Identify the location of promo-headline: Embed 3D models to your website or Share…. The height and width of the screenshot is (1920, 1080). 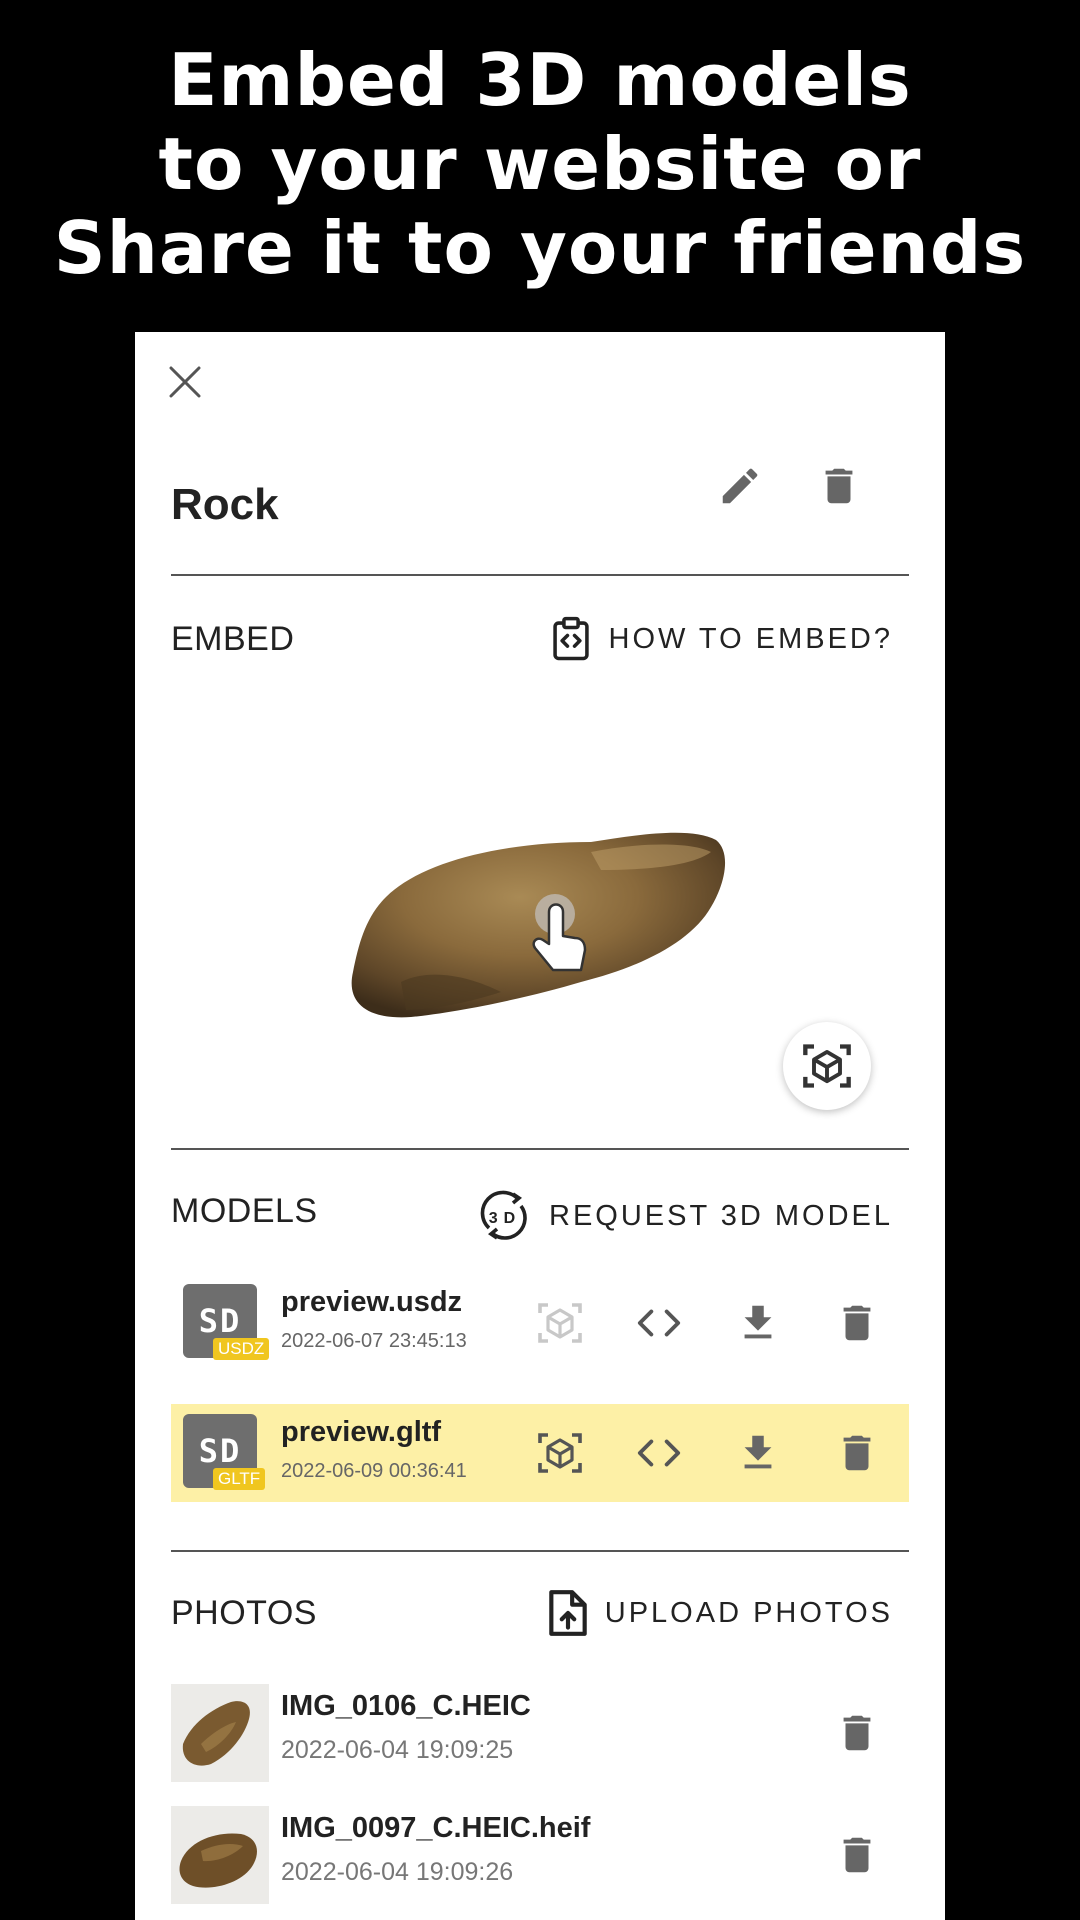
(540, 164).